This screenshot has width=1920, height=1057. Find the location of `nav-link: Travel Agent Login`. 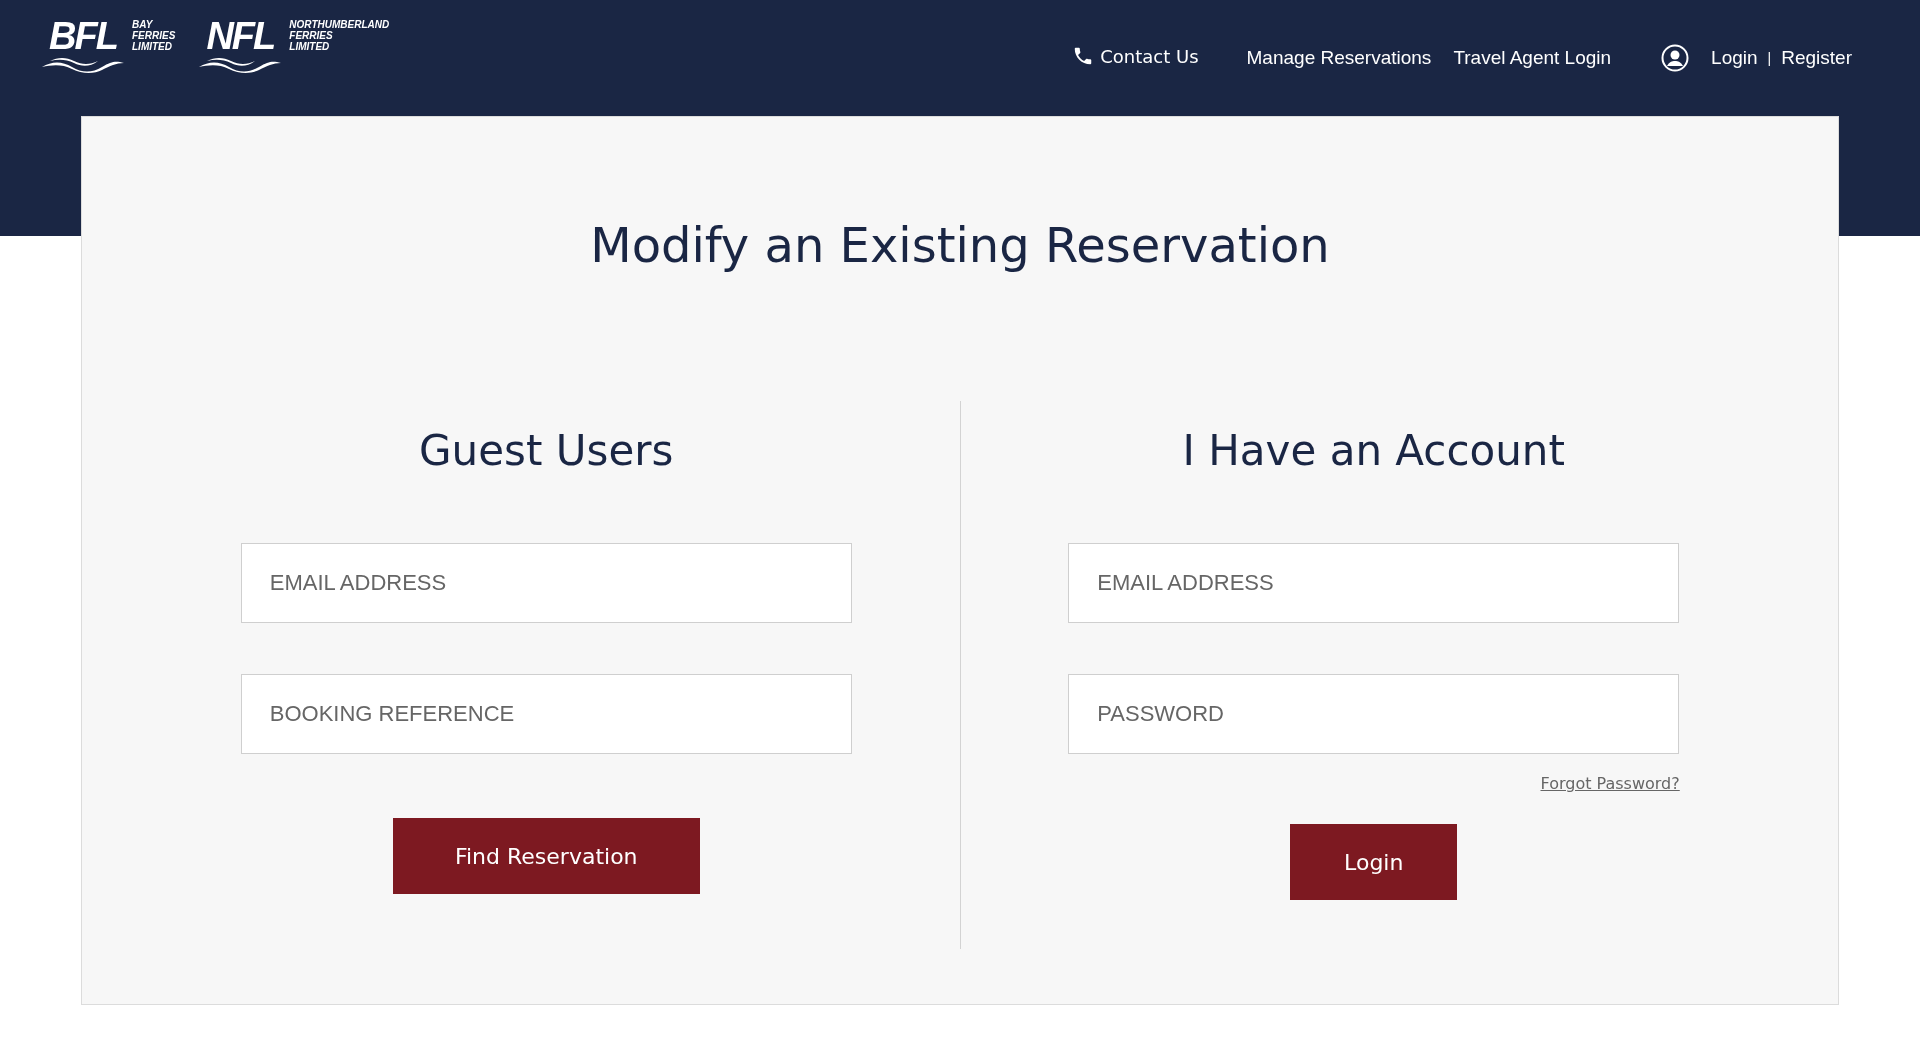

nav-link: Travel Agent Login is located at coordinates (1532, 58).